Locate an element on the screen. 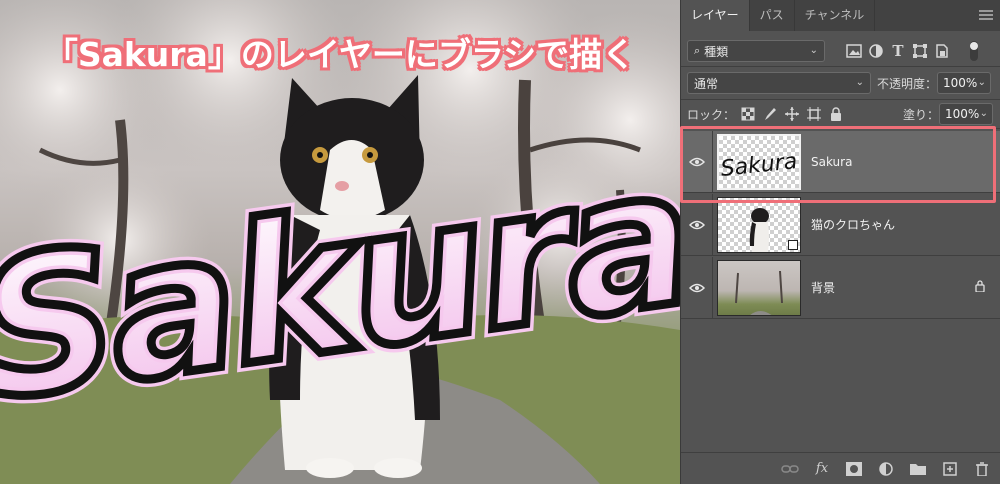  trash-icon is located at coordinates (982, 469).